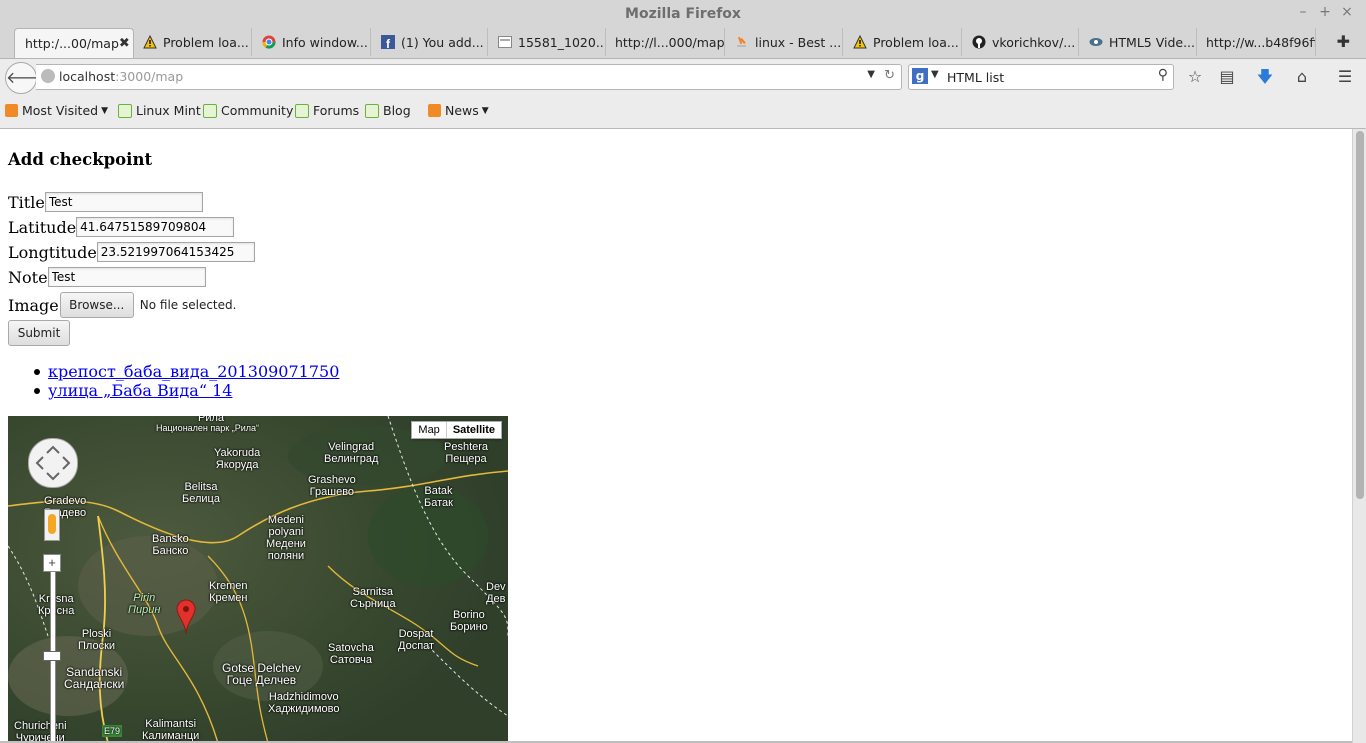  Describe the element at coordinates (473, 430) in the screenshot. I see `map-type-satellite-button: Satellite` at that location.